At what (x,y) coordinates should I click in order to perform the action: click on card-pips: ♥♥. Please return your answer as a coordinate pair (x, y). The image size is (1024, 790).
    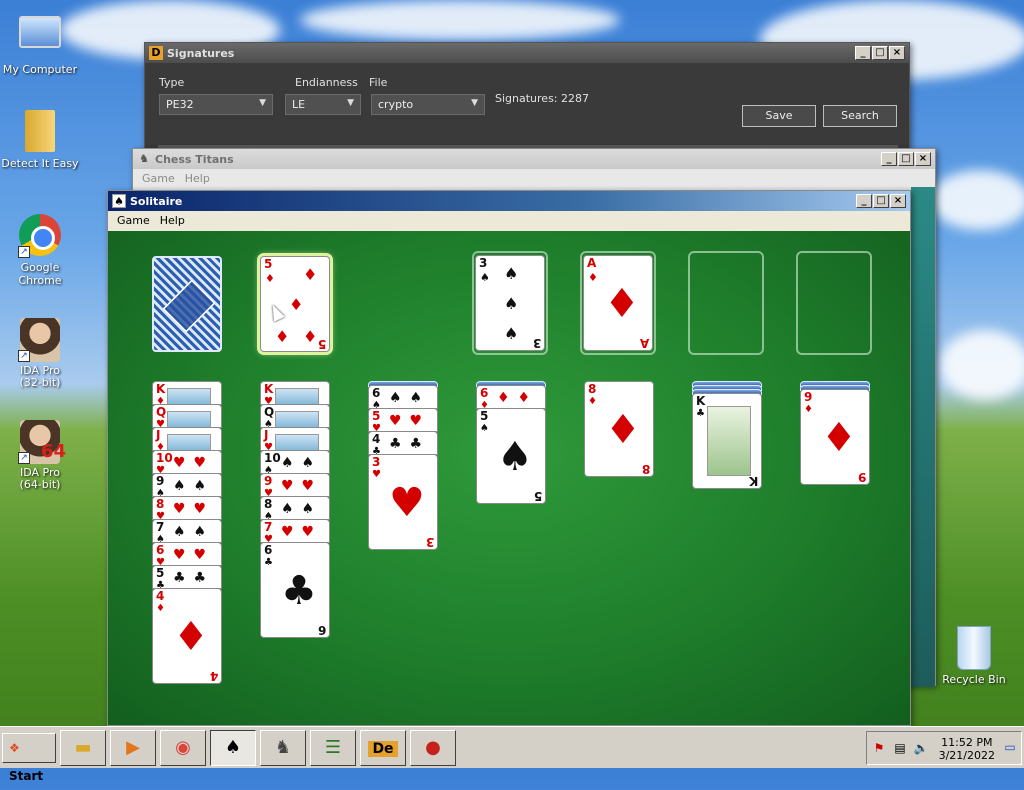
    Looking at the image, I should click on (194, 463).